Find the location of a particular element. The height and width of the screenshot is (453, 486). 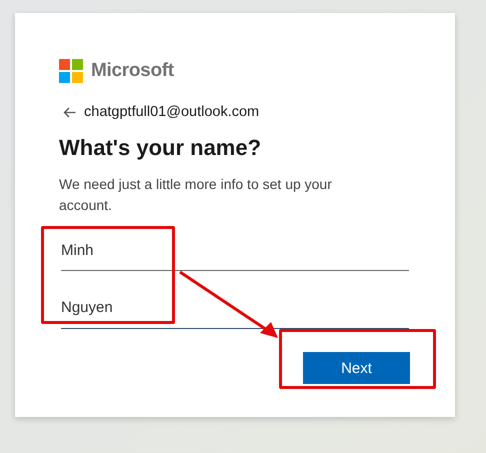

microsoft-logo-icon is located at coordinates (71, 71).